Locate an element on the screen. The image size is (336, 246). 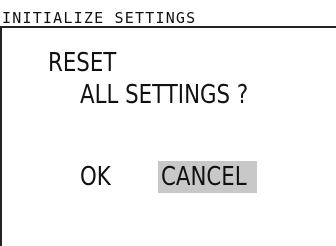
cancel-button-label: CANCEL is located at coordinates (204, 177).